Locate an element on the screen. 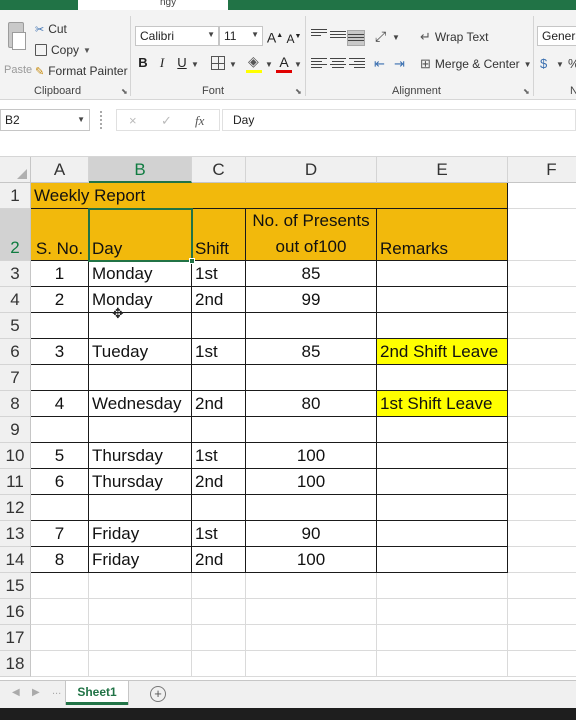 Image resolution: width=576 pixels, height=720 pixels. cell-c11: 2nd is located at coordinates (219, 482).